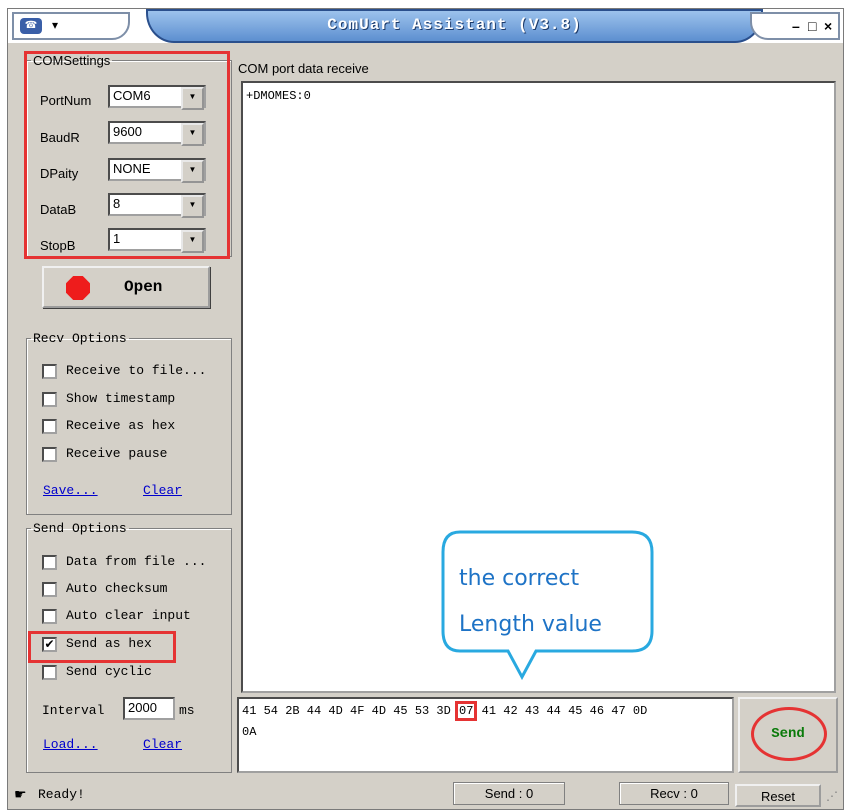  What do you see at coordinates (58, 245) in the screenshot?
I see `stopb-label: StopB` at bounding box center [58, 245].